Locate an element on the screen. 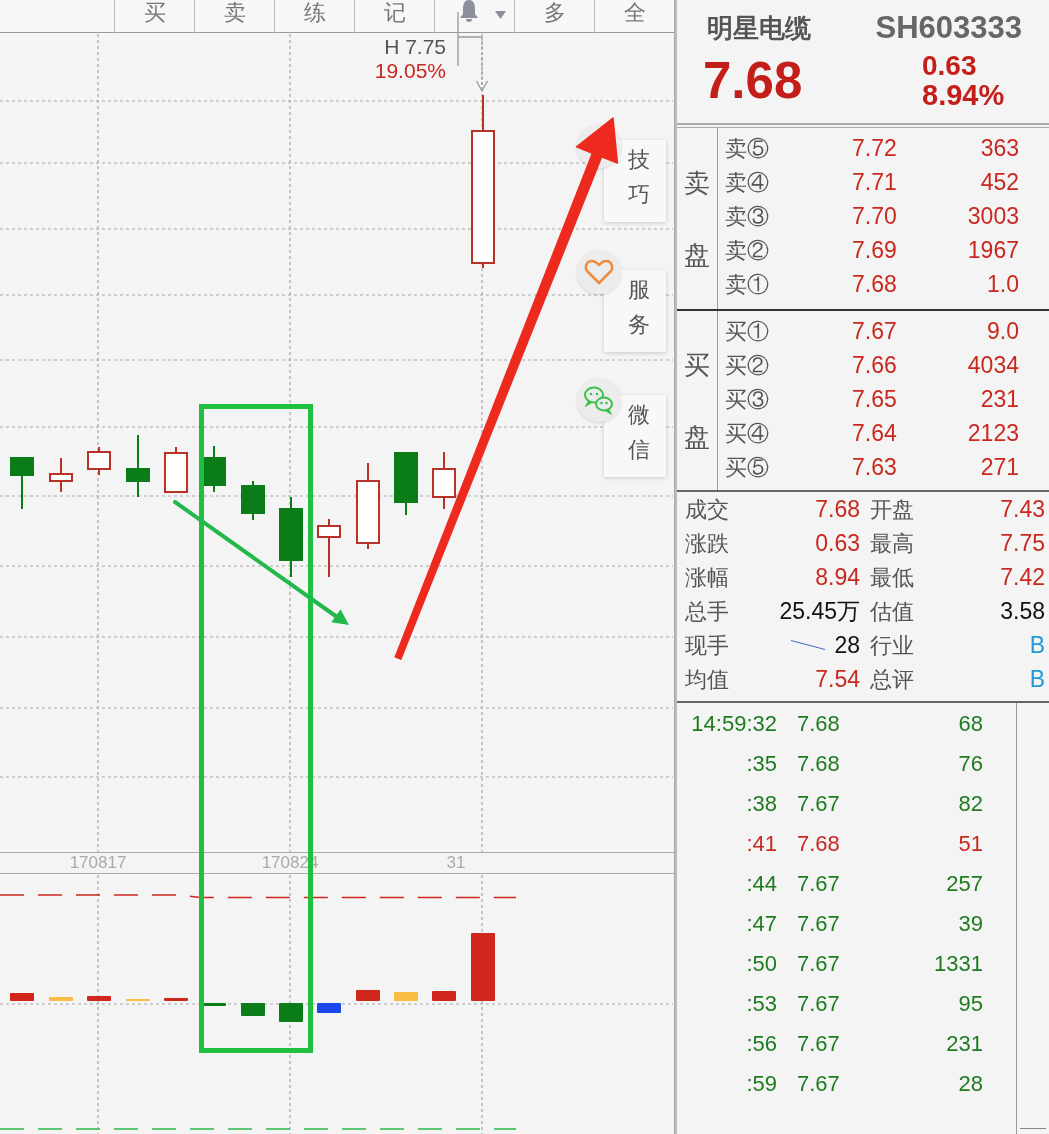 The height and width of the screenshot is (1134, 1049). stat-value: 28 is located at coordinates (847, 645).